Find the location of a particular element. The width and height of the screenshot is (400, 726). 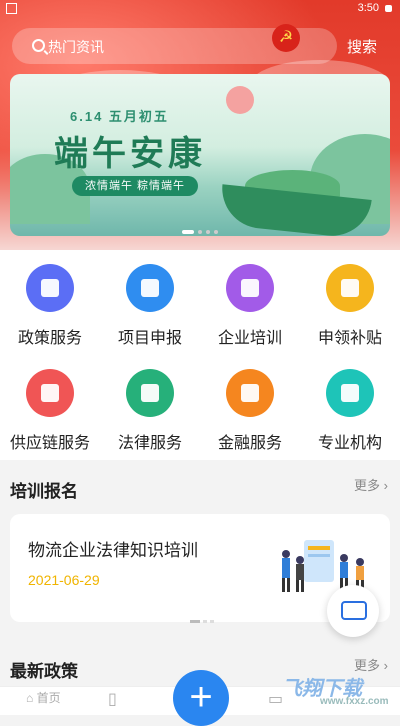

menu-supply-chain: 供应链服务 is located at coordinates (50, 411).